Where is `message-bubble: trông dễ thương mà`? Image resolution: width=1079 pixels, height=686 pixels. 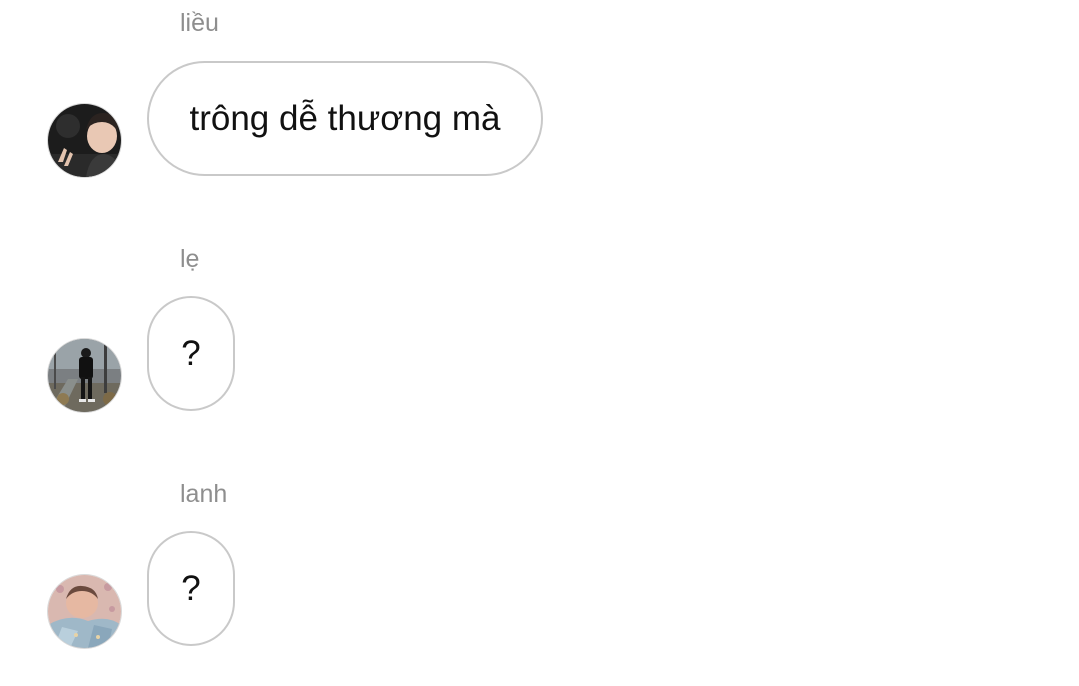
message-bubble: trông dễ thương mà is located at coordinates (345, 118).